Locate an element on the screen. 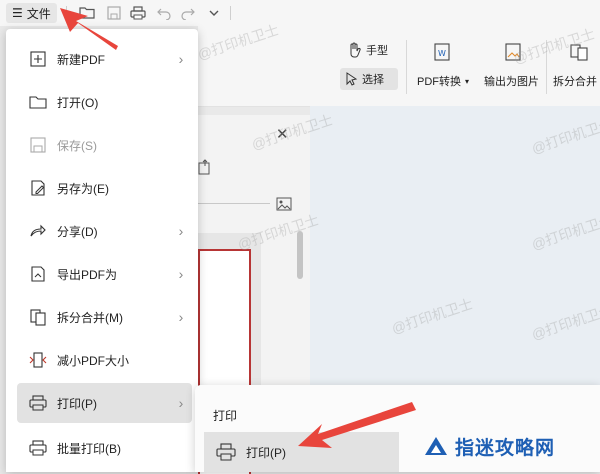  svg-text: W is located at coordinates (442, 53).